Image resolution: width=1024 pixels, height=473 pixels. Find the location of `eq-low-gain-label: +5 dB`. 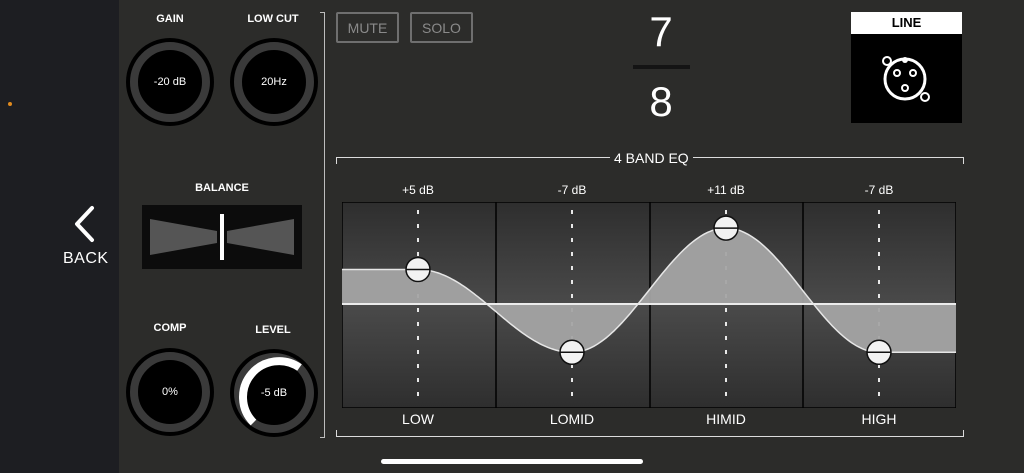

eq-low-gain-label: +5 dB is located at coordinates (418, 190).